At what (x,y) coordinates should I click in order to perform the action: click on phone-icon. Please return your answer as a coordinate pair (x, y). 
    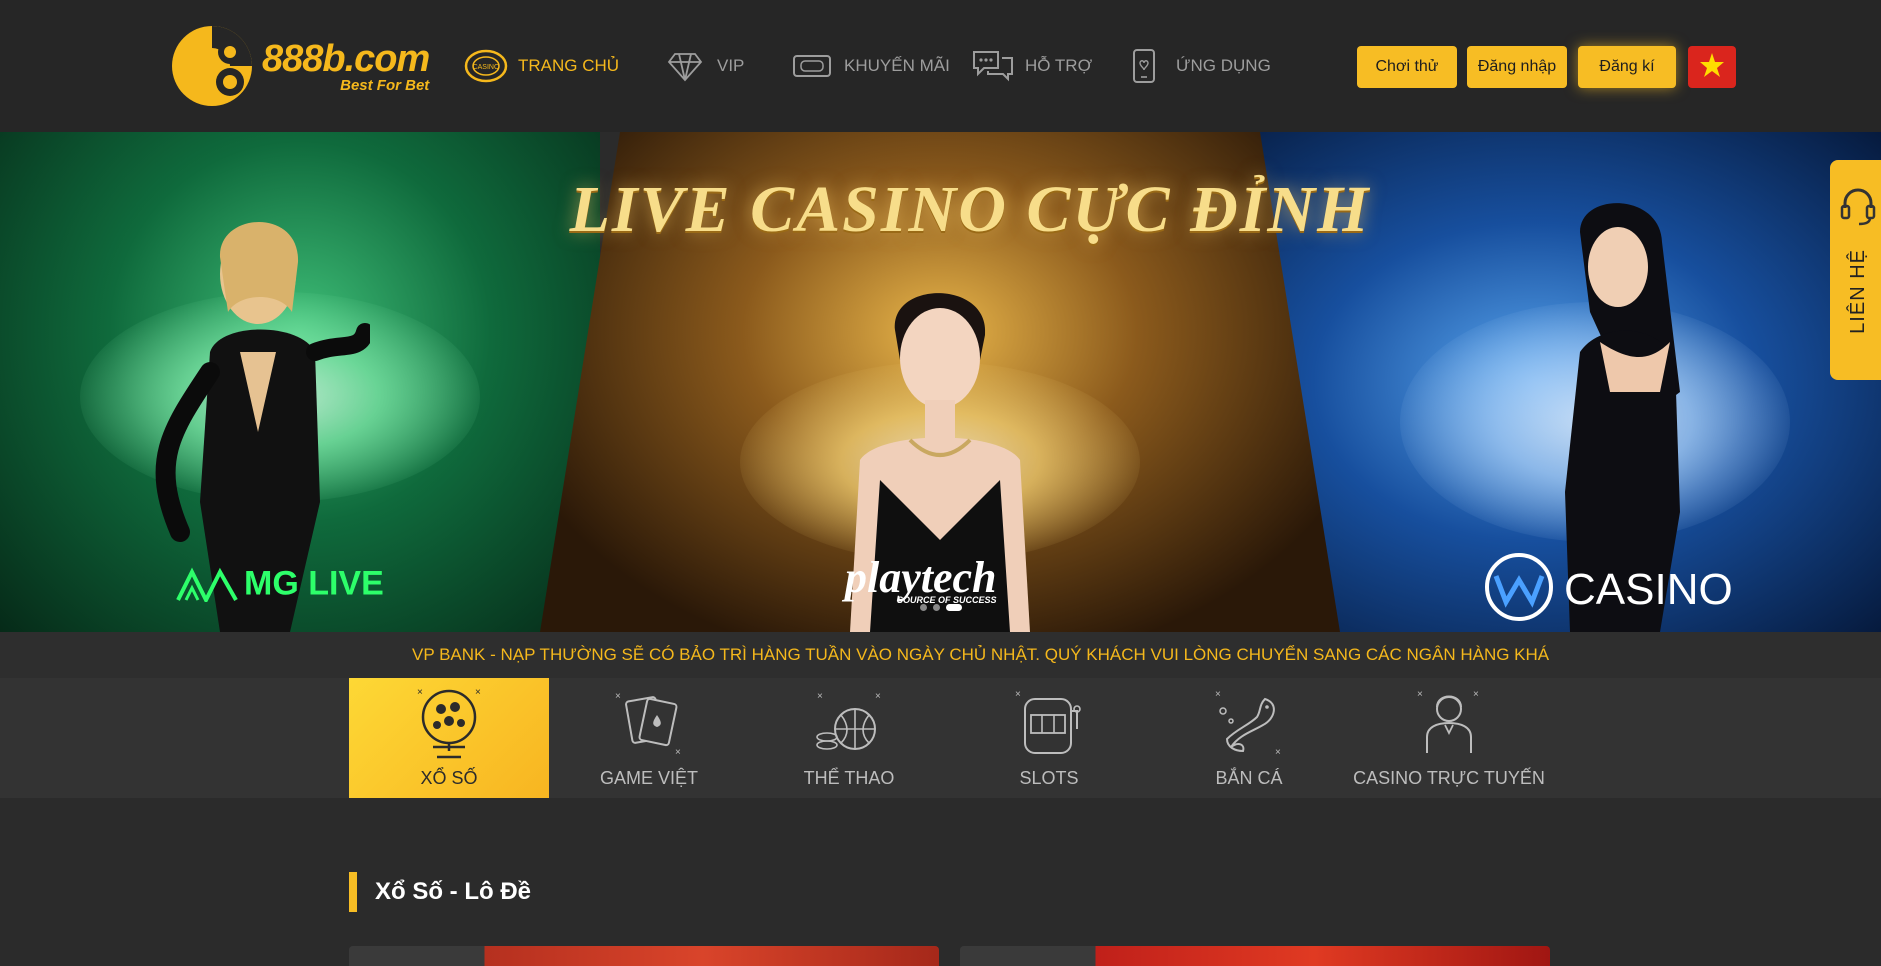
    Looking at the image, I should click on (1144, 66).